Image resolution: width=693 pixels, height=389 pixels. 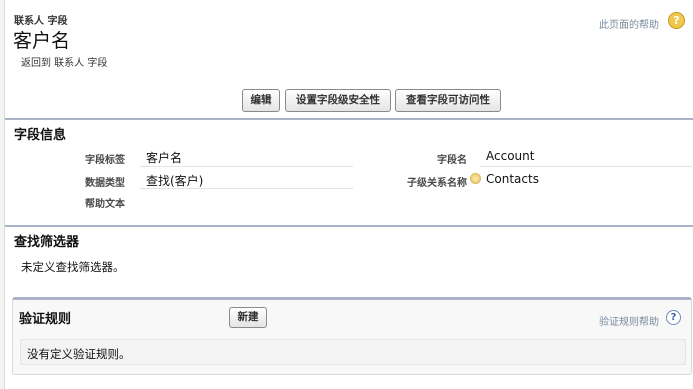 What do you see at coordinates (45, 319) in the screenshot?
I see `validation-rules-title: 验证规则` at bounding box center [45, 319].